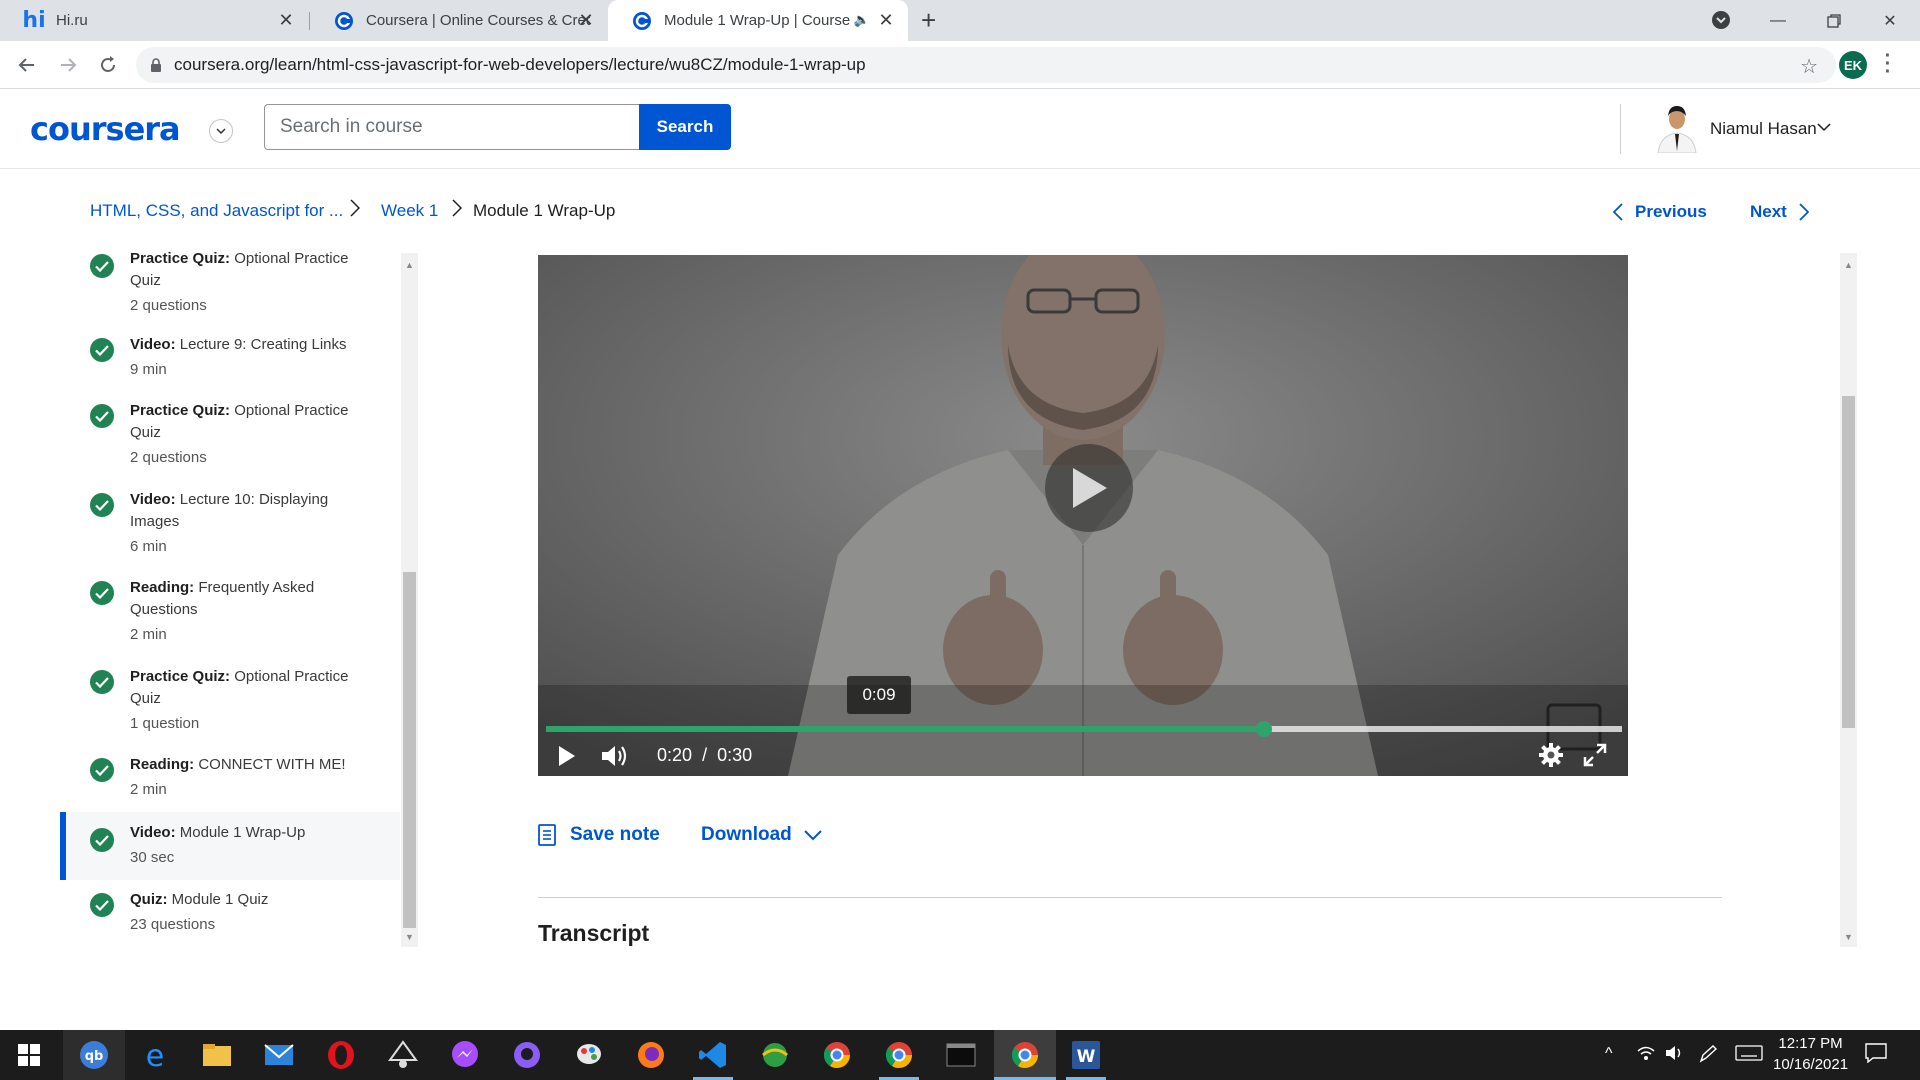 Image resolution: width=1920 pixels, height=1080 pixels. What do you see at coordinates (279, 1055) in the screenshot?
I see `mail-icon` at bounding box center [279, 1055].